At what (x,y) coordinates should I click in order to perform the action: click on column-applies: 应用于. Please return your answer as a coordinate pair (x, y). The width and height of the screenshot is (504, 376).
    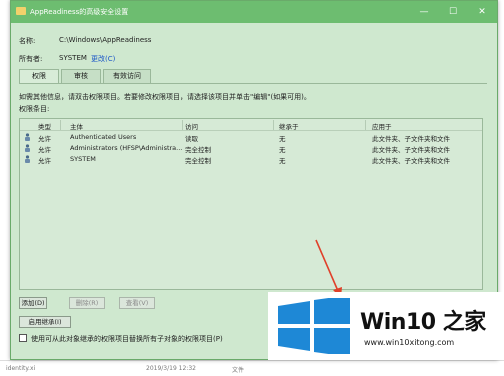
    Looking at the image, I should click on (382, 126).